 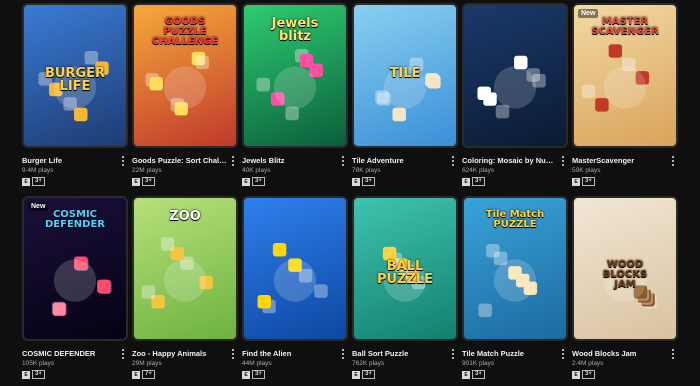 I want to click on game-title: Zoo - Happy Animals, so click(x=180, y=353).